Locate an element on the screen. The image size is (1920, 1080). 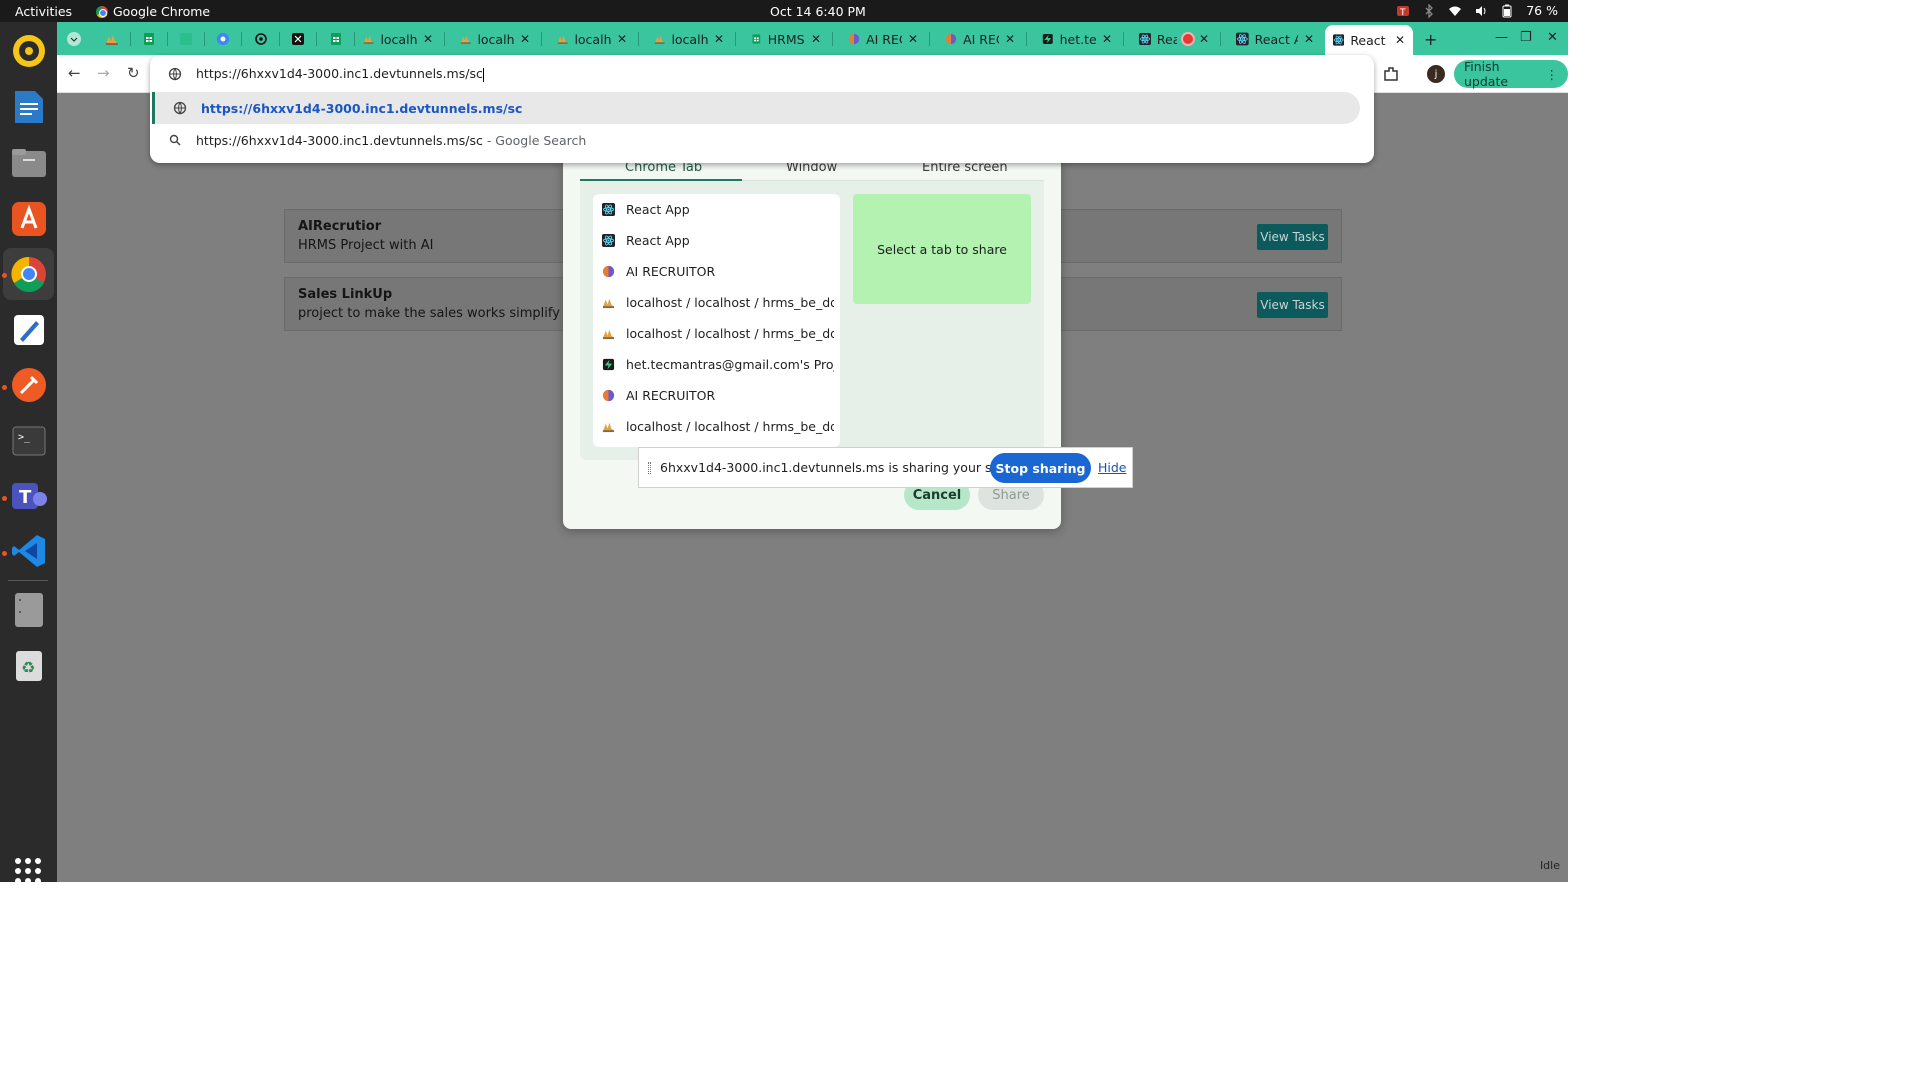
browser-tab: HRMS T ✕ is located at coordinates (786, 39).